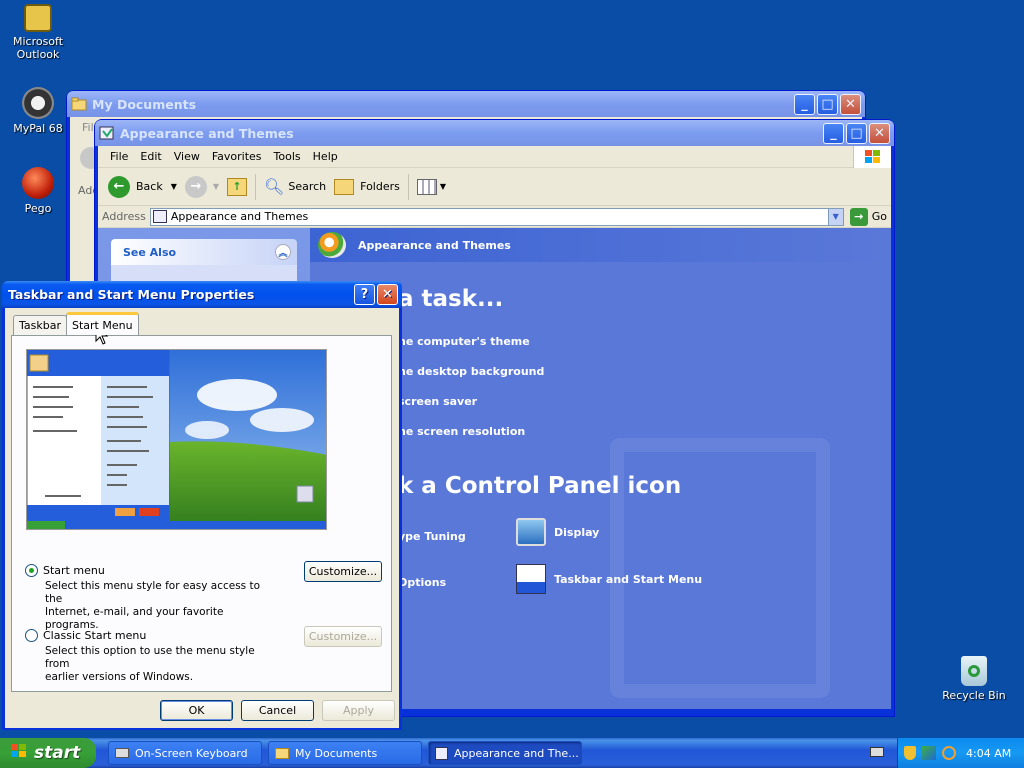 This screenshot has width=1024, height=768. Describe the element at coordinates (974, 679) in the screenshot. I see `desktop-icon-recycle-bin: Recycle Bin` at that location.